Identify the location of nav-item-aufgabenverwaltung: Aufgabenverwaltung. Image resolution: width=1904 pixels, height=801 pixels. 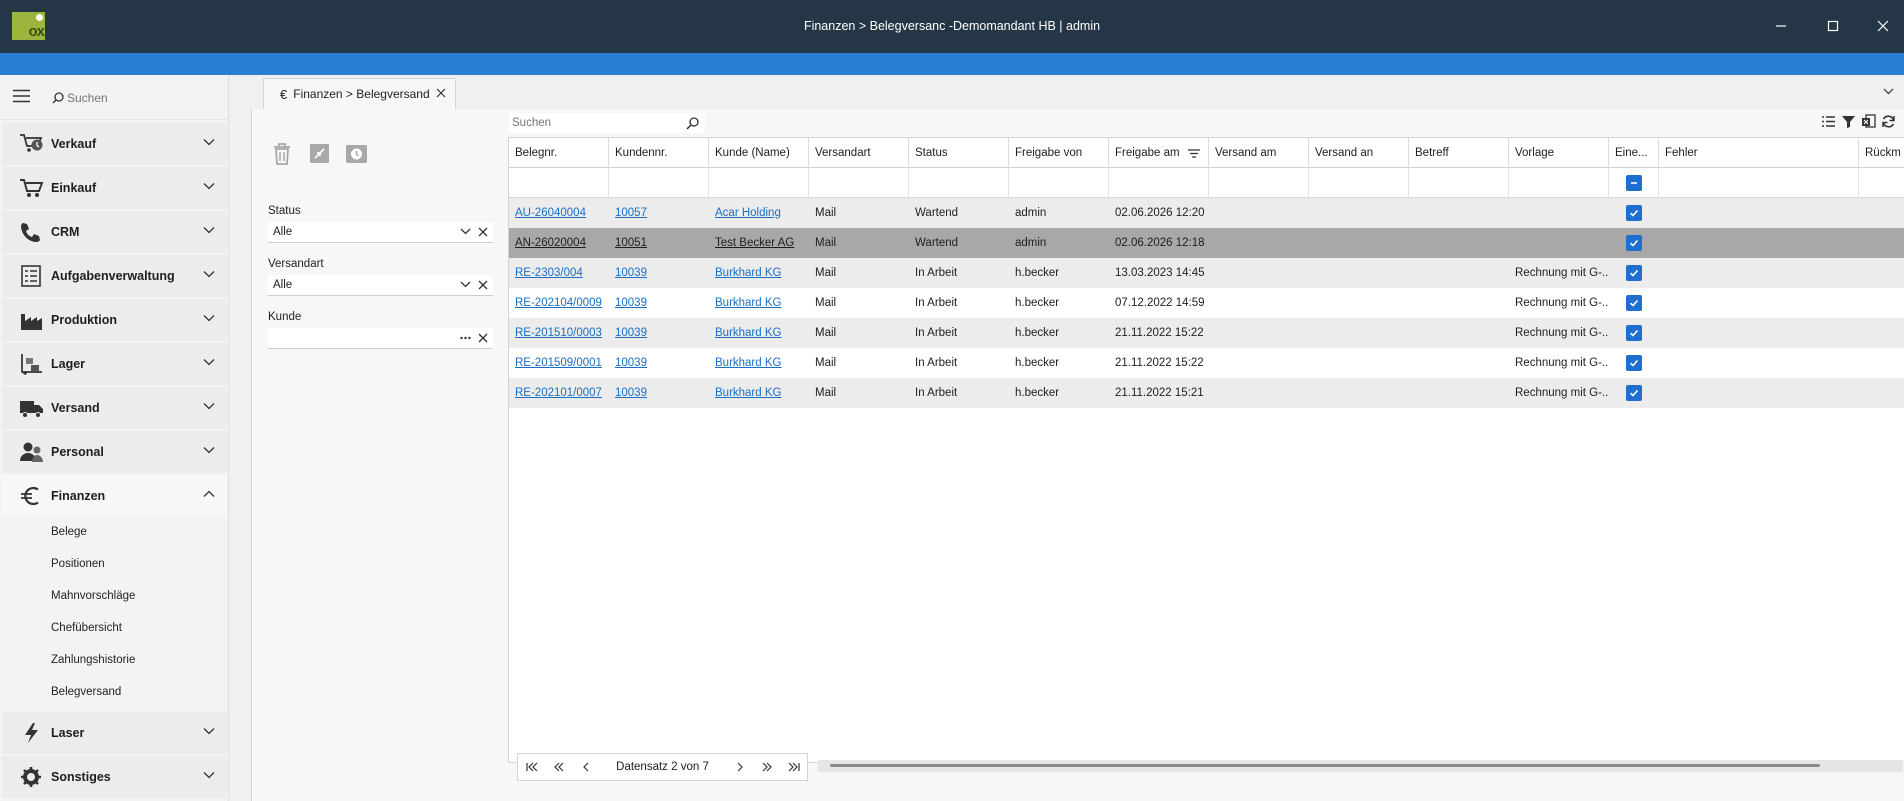
(114, 276).